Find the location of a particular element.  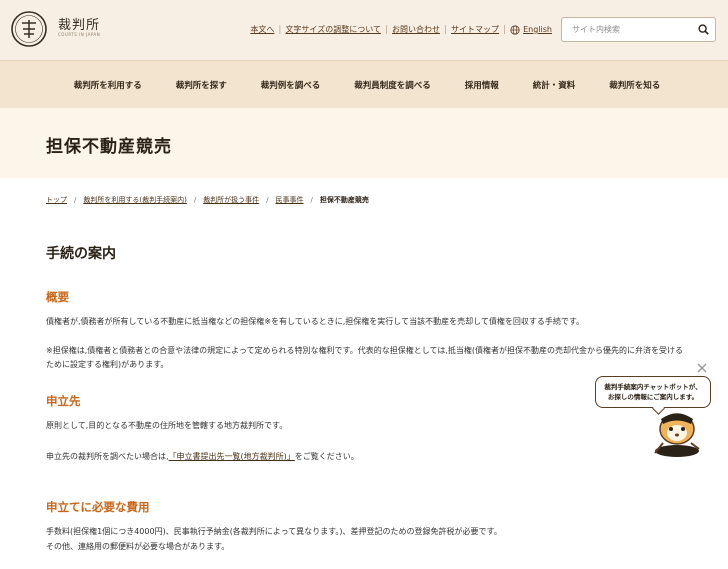

close-icon is located at coordinates (702, 368).